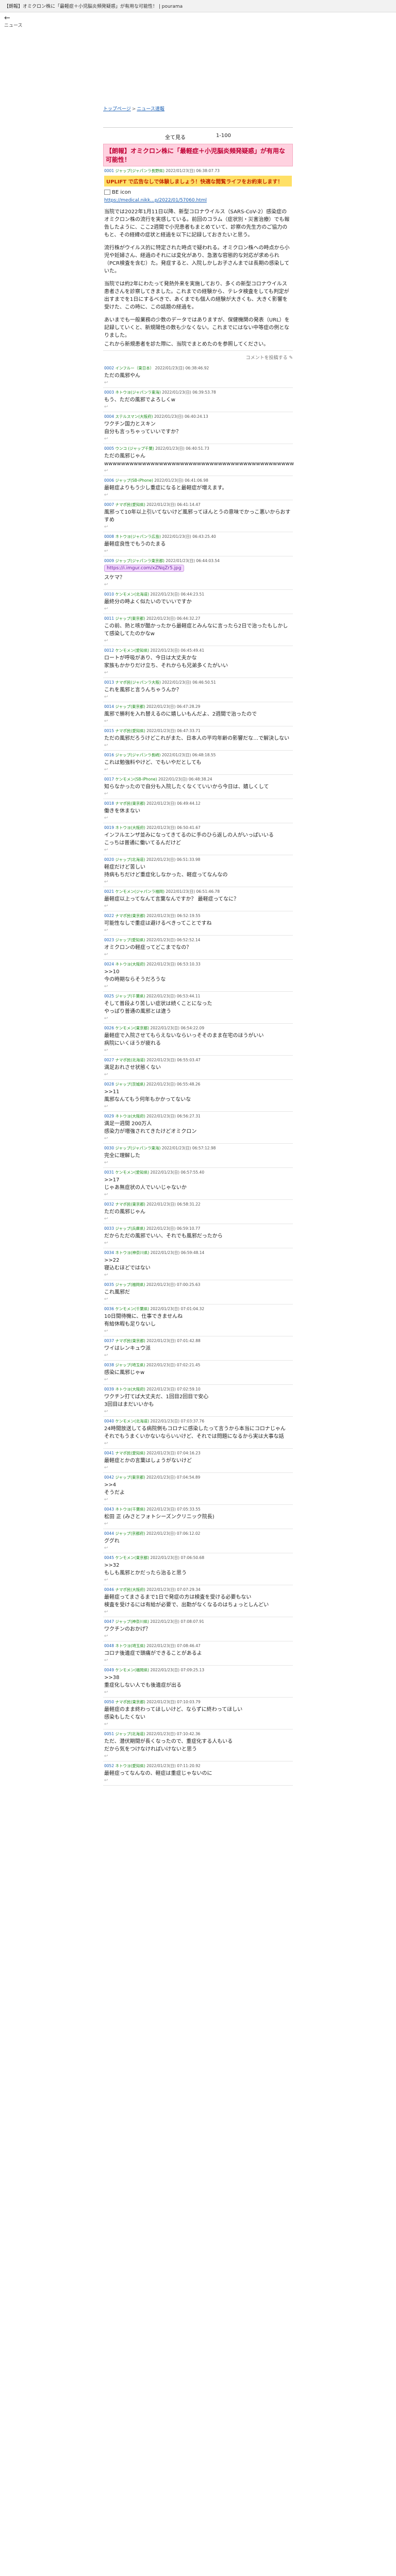  What do you see at coordinates (109, 1084) in the screenshot?
I see `post-number: 0028` at bounding box center [109, 1084].